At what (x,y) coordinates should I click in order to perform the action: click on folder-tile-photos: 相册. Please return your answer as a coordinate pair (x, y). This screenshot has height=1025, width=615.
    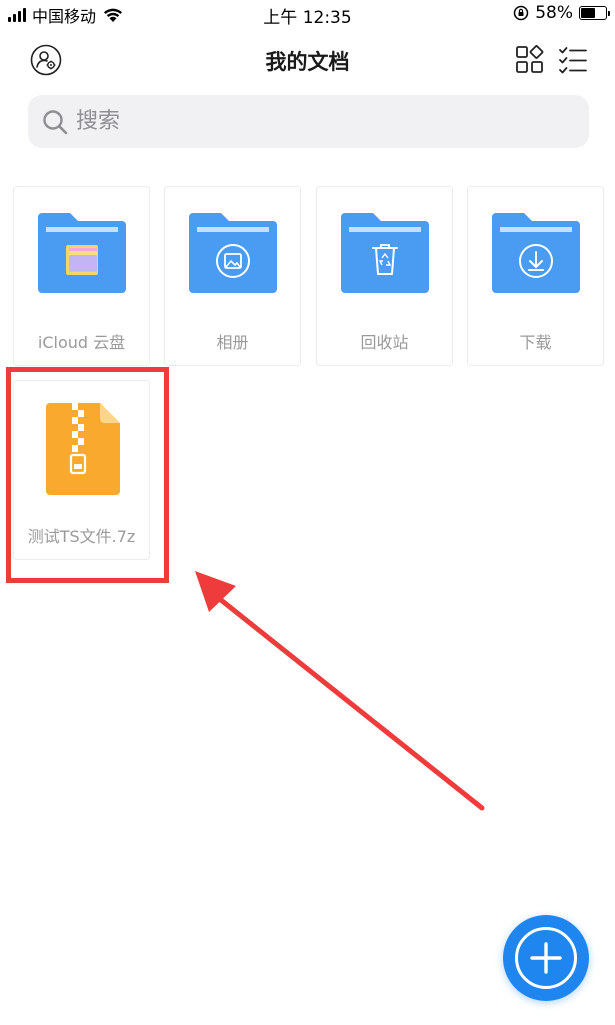
    Looking at the image, I should click on (232, 276).